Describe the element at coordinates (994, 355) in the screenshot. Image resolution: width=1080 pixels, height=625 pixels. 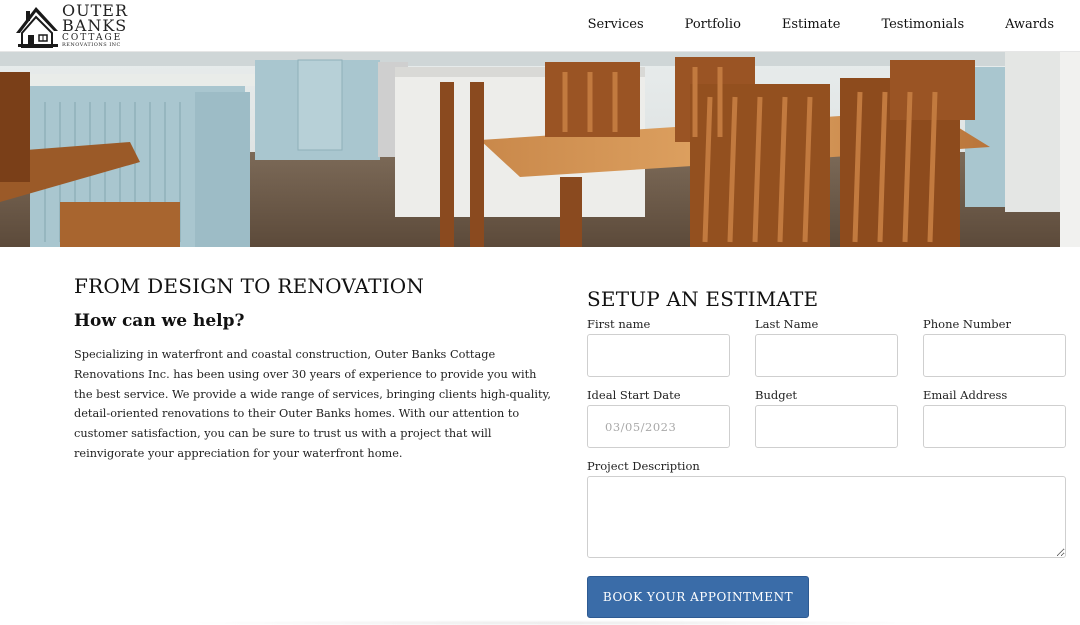
I see `phone-input` at that location.